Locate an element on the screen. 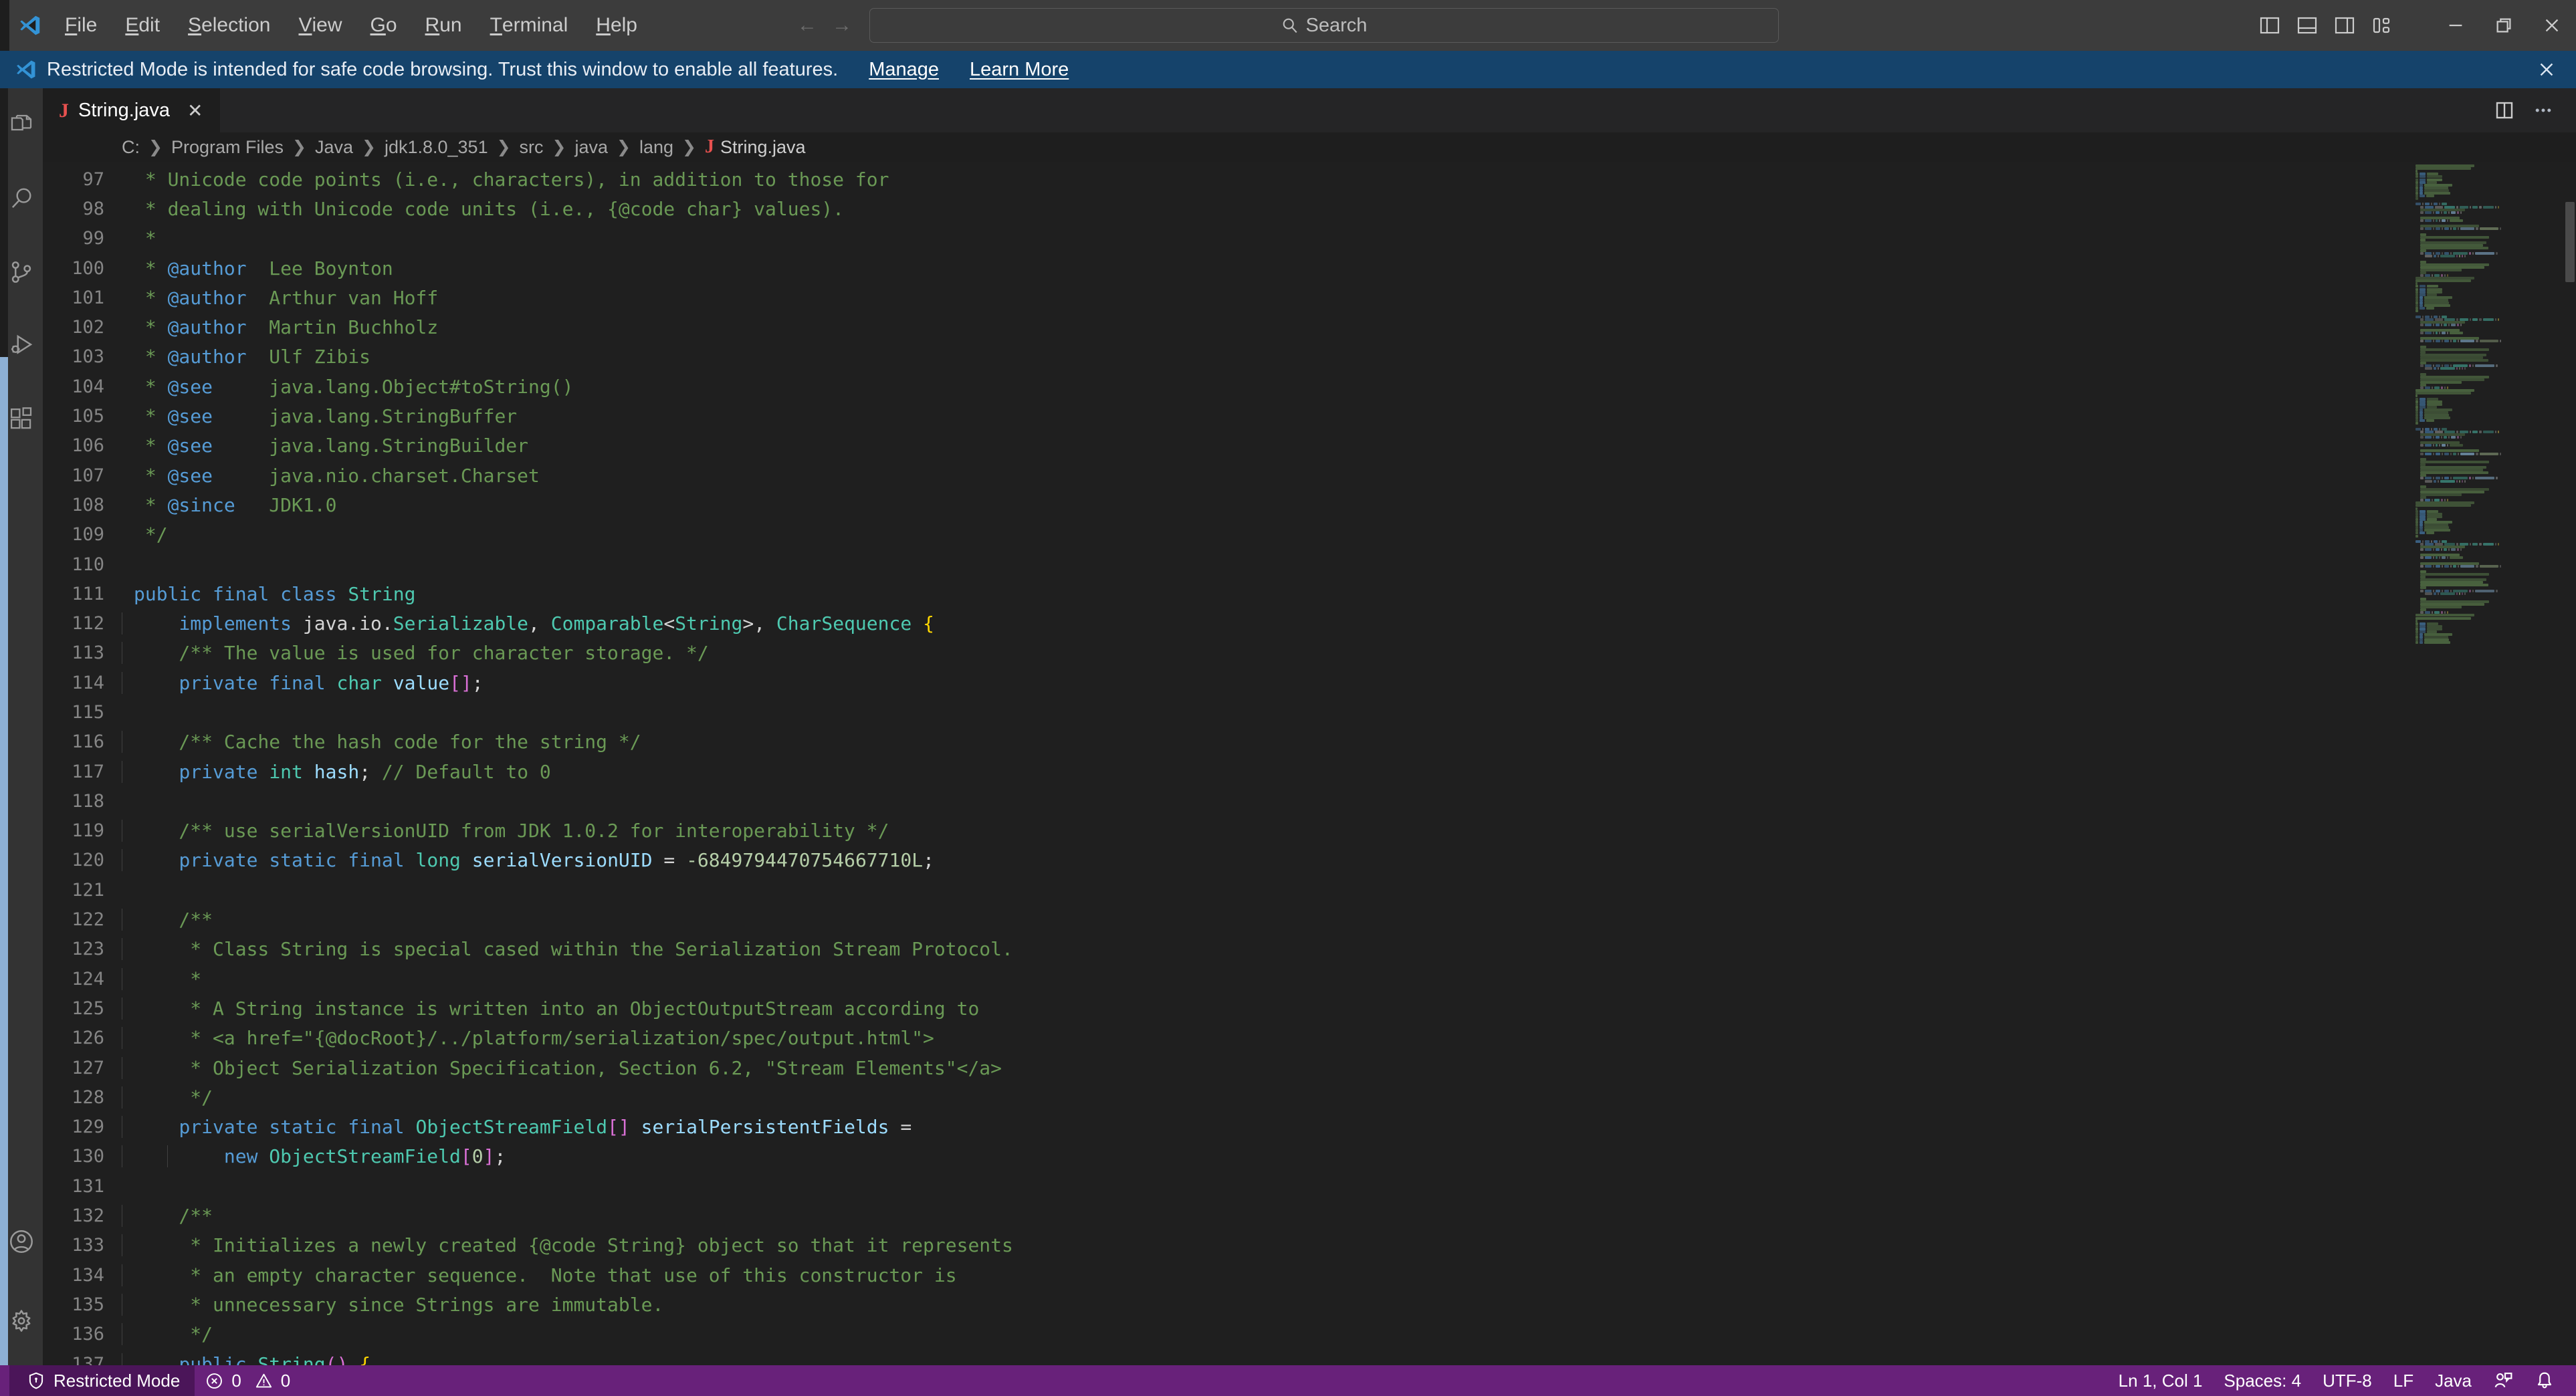 This screenshot has height=1396, width=2576. status-editor-encoding: UTF-8 is located at coordinates (2347, 1380).